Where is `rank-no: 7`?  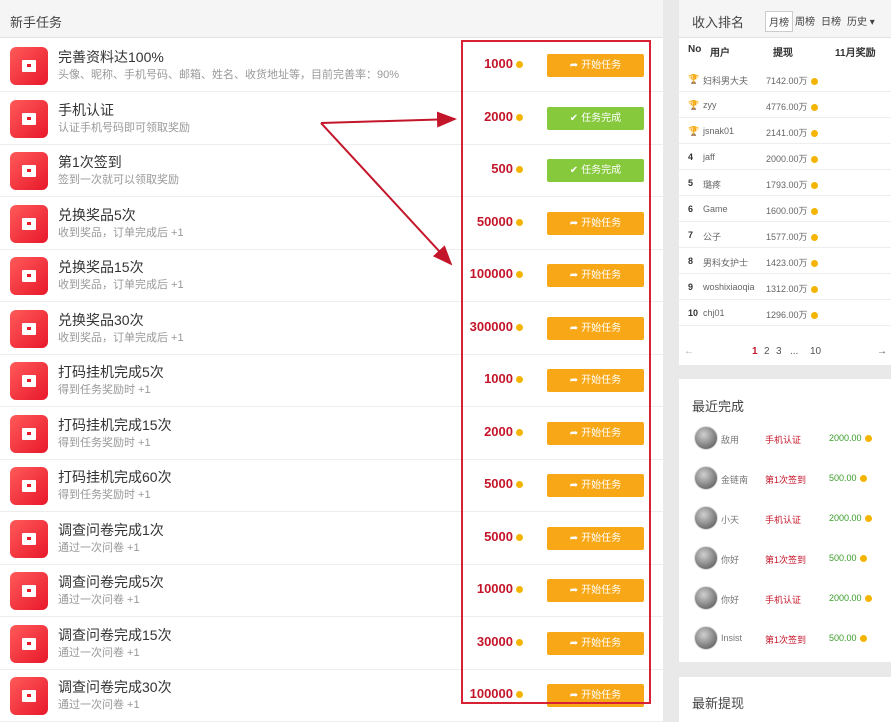
rank-no: 7 is located at coordinates (691, 235).